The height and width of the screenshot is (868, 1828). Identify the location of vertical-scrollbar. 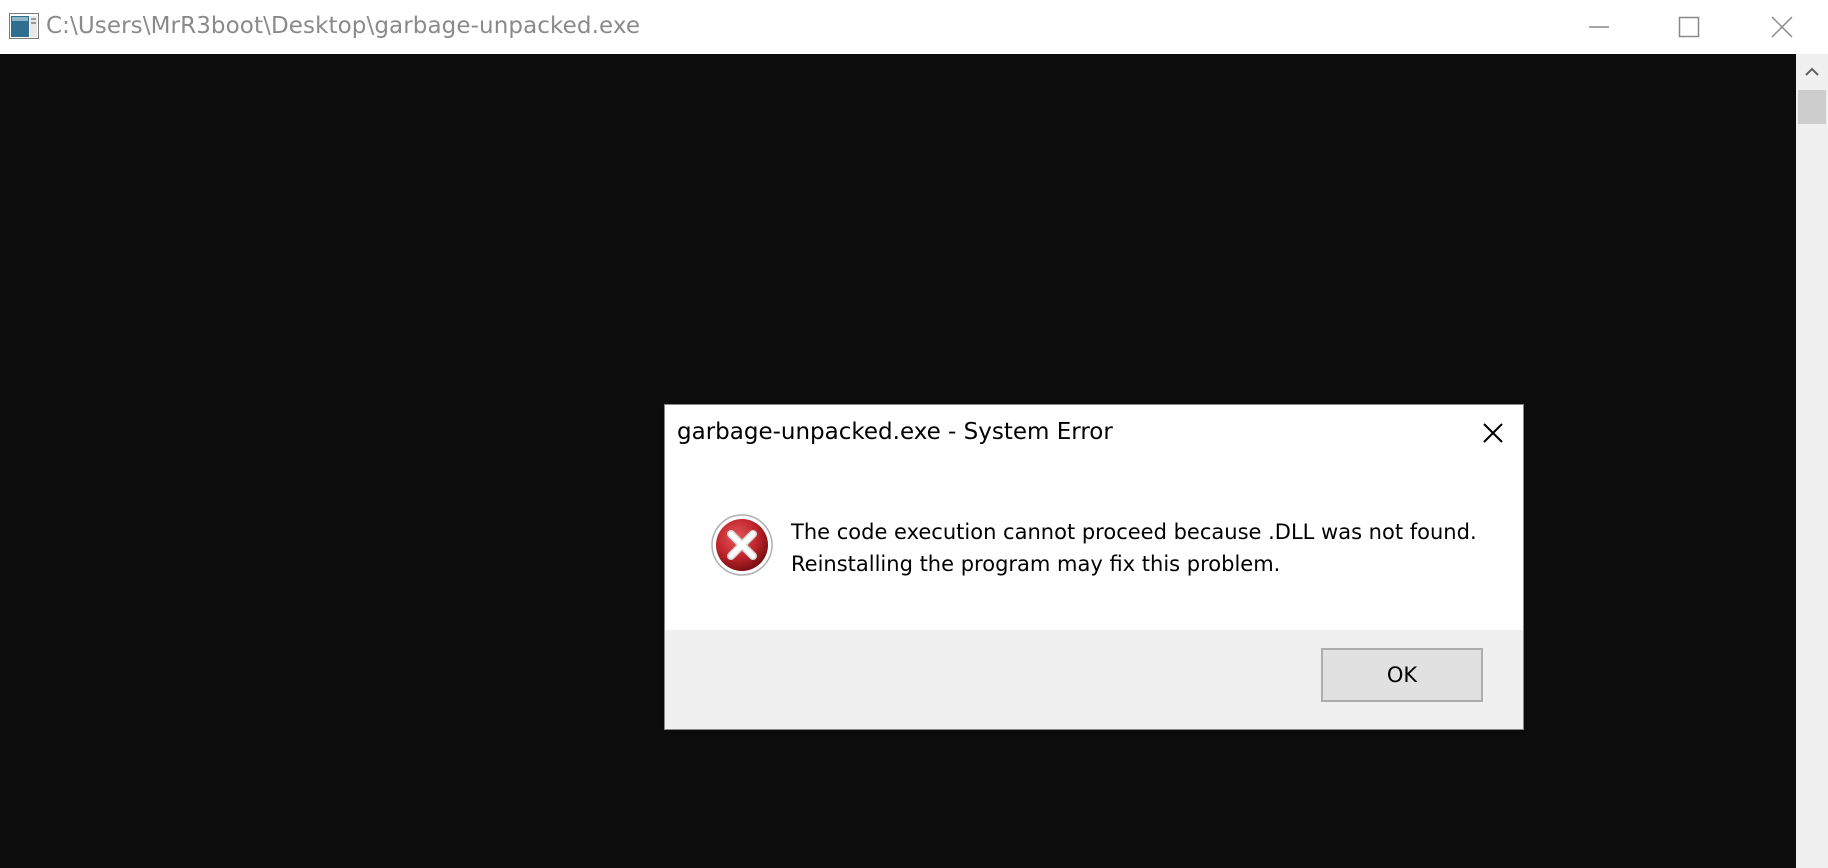
(1812, 461).